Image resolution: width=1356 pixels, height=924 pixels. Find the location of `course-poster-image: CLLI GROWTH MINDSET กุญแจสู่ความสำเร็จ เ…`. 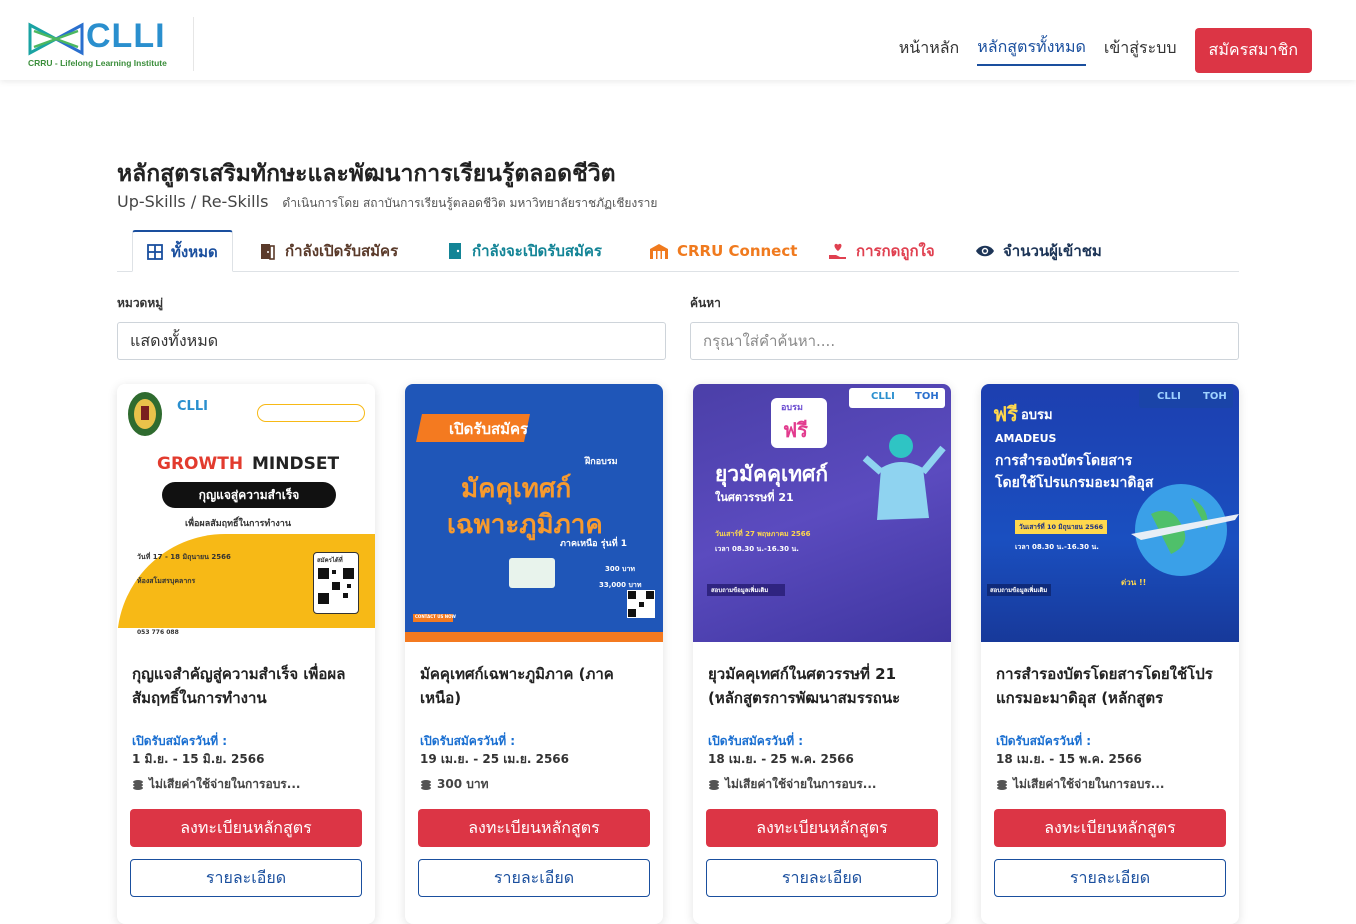

course-poster-image: CLLI GROWTH MINDSET กุญแจสู่ความสำเร็จ เ… is located at coordinates (246, 513).